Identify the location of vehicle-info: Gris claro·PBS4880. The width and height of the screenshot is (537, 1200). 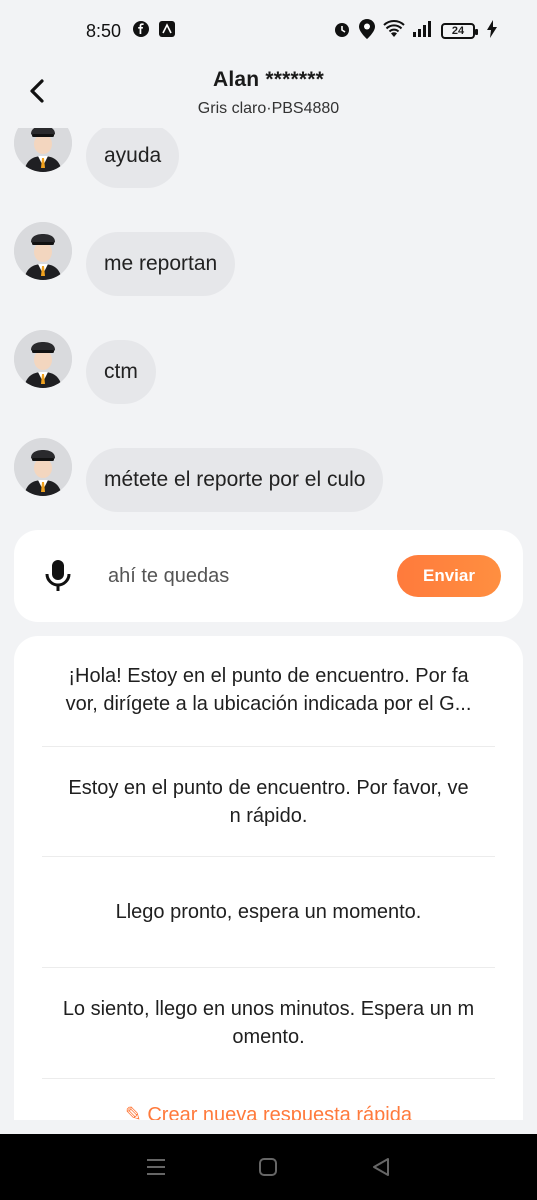
(268, 108).